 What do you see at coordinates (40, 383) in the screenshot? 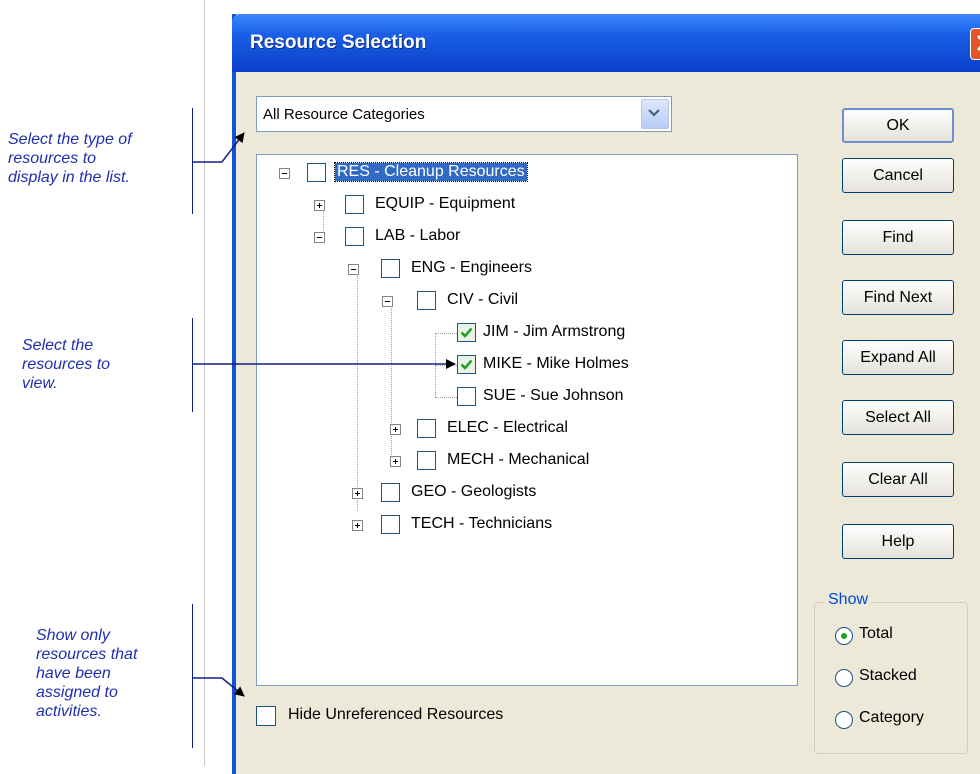
I see `annotation-line: view.` at bounding box center [40, 383].